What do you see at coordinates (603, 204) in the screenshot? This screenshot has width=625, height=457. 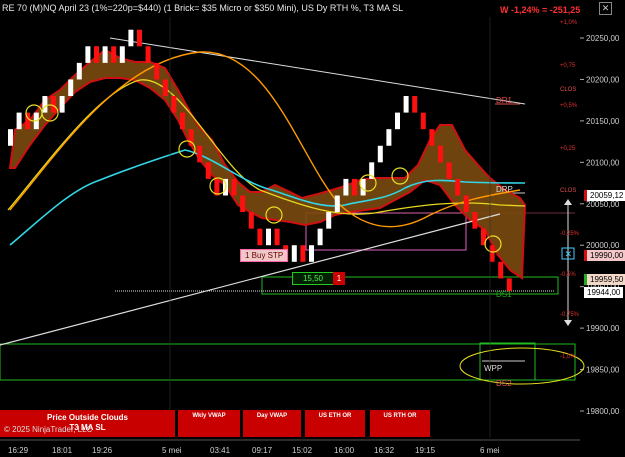 I see `price-label: 20050,00` at bounding box center [603, 204].